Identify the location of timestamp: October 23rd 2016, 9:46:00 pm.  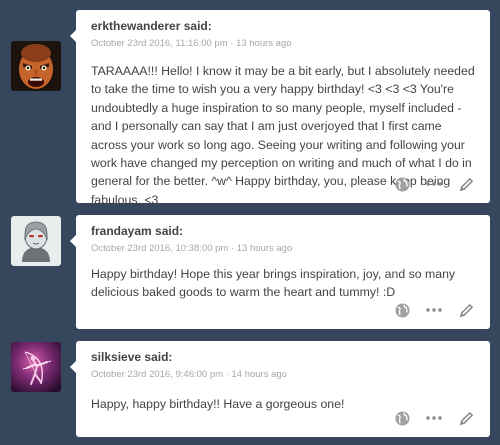
(157, 374).